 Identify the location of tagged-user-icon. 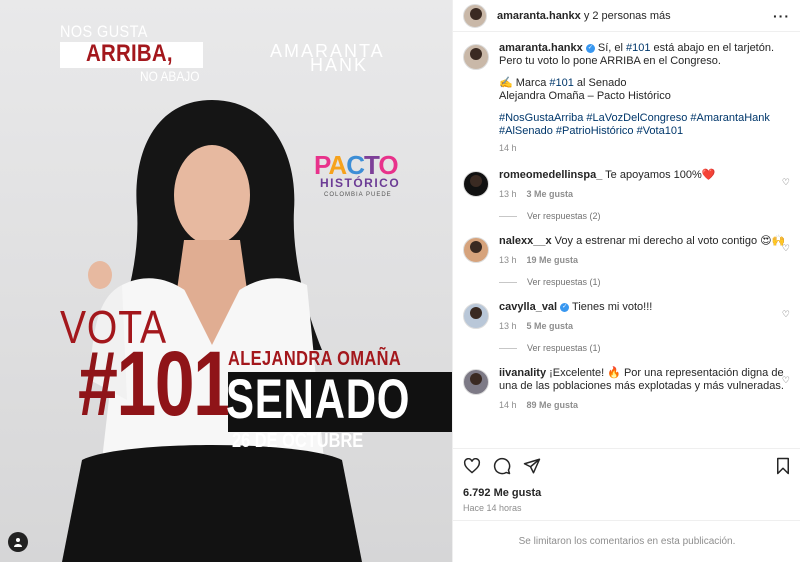
(18, 542).